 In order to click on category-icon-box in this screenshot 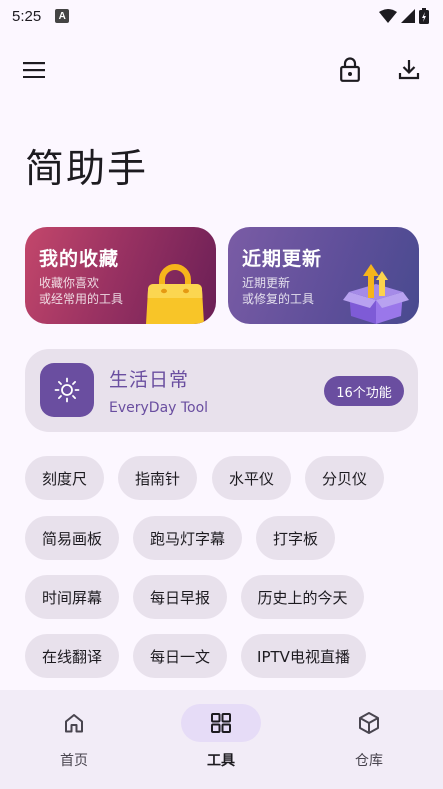, I will do `click(67, 390)`.